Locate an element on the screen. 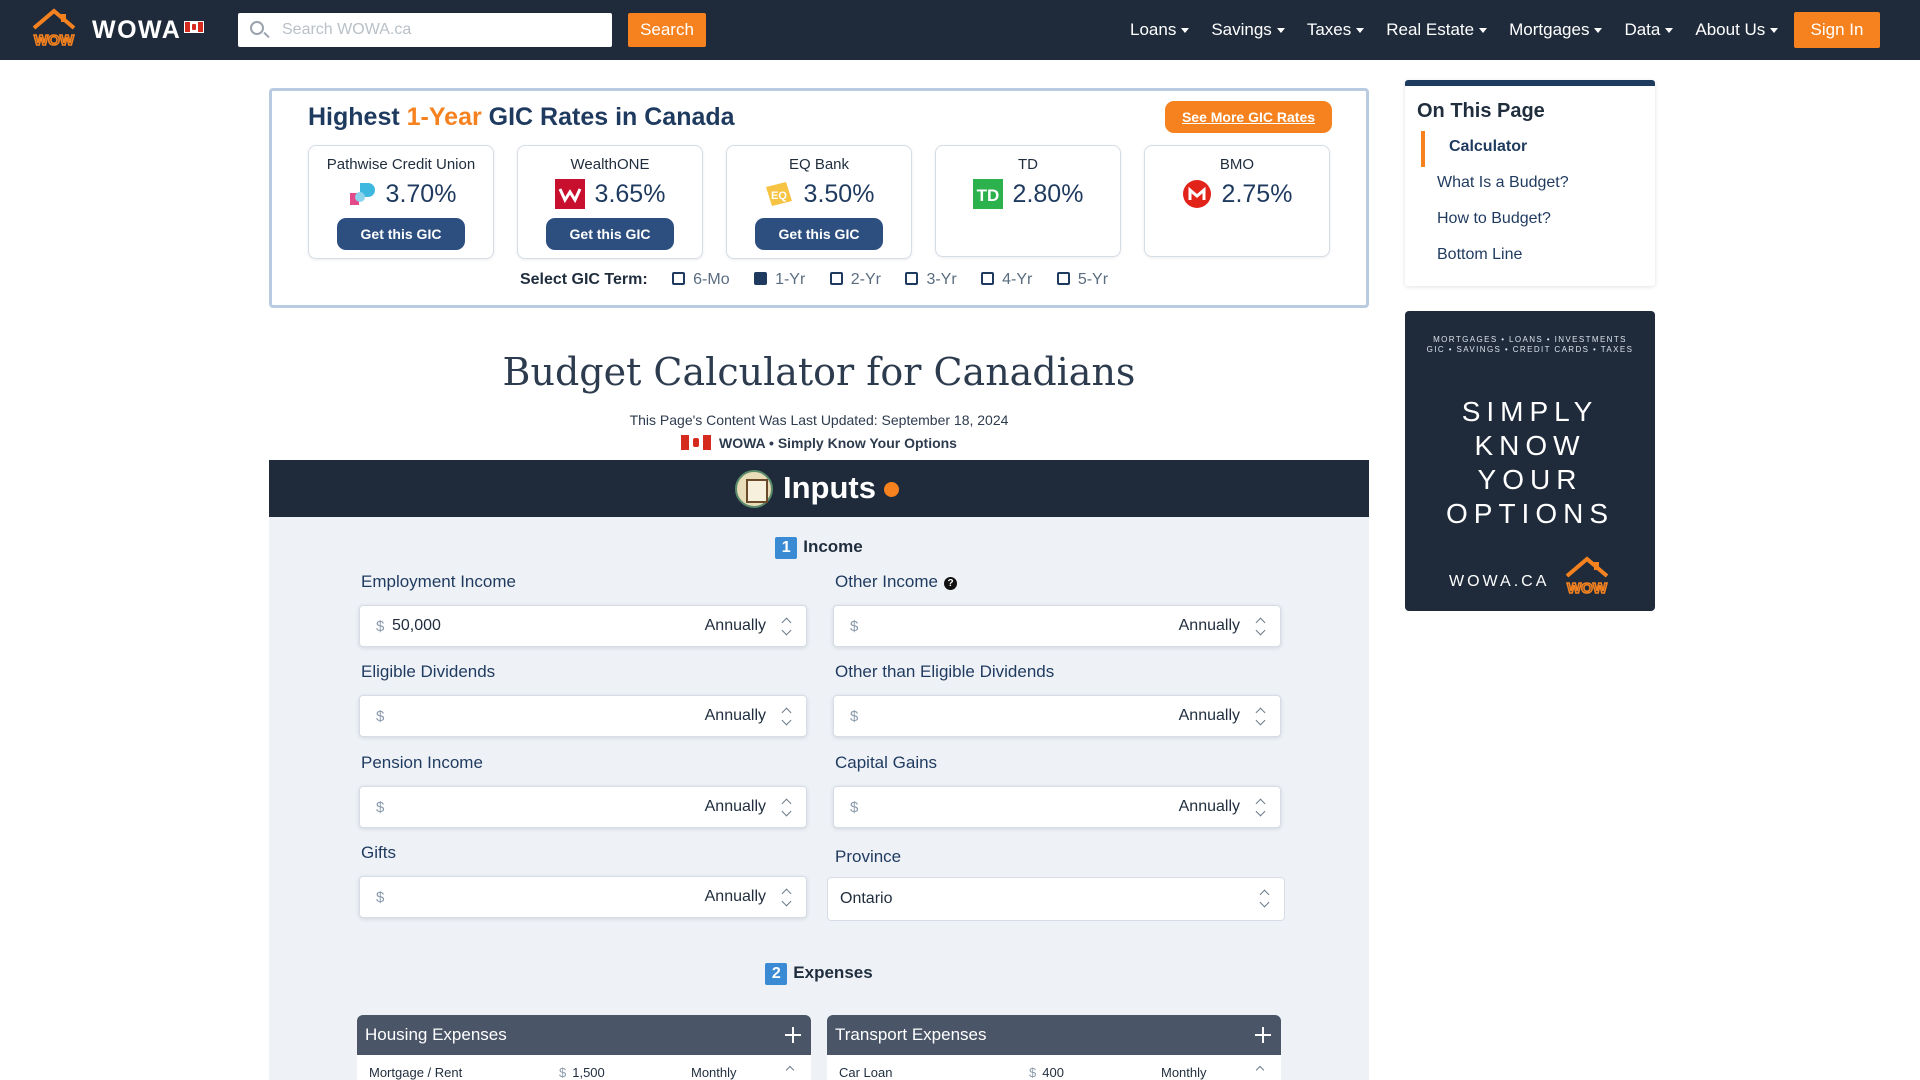 The image size is (1920, 1080). td-logo-icon: TD is located at coordinates (987, 194).